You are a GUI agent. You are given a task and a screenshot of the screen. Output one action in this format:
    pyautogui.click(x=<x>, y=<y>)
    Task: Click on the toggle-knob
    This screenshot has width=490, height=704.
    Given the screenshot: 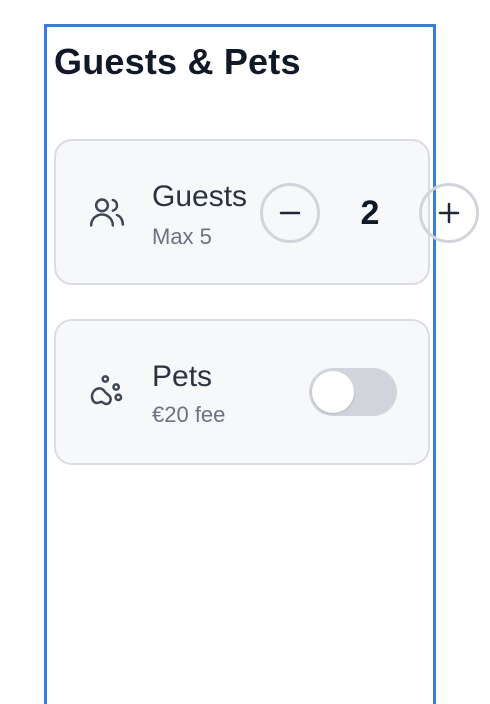 What is the action you would take?
    pyautogui.click(x=333, y=392)
    